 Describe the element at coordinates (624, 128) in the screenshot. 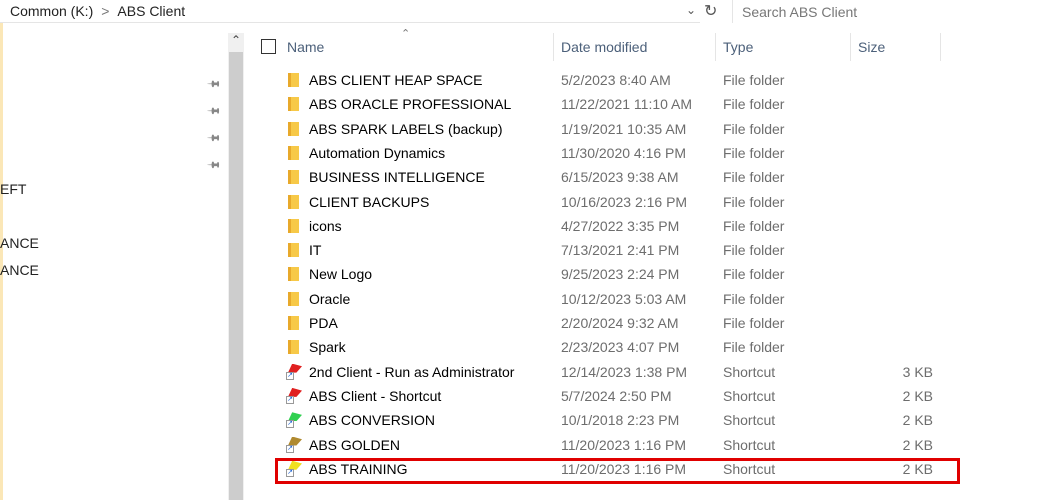

I see `file-date: 1/19/2021 10:35 AM` at that location.